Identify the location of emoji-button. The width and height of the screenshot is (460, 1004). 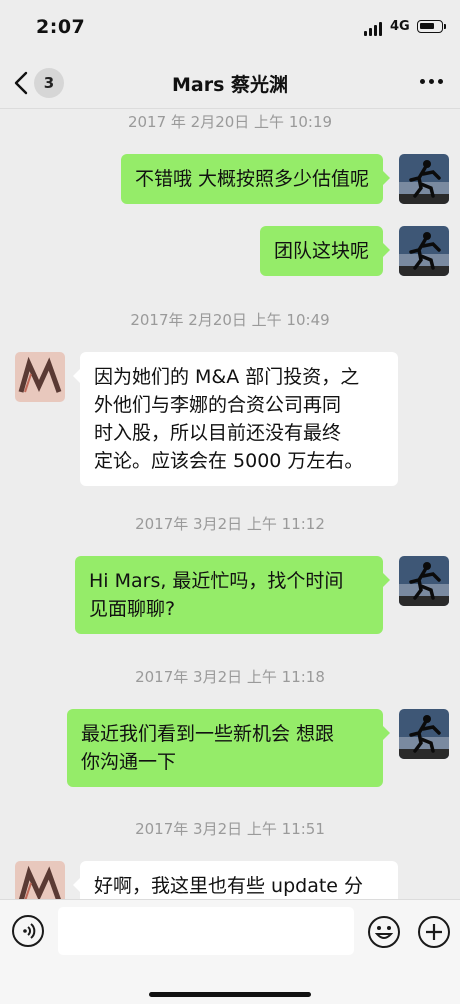
(384, 932).